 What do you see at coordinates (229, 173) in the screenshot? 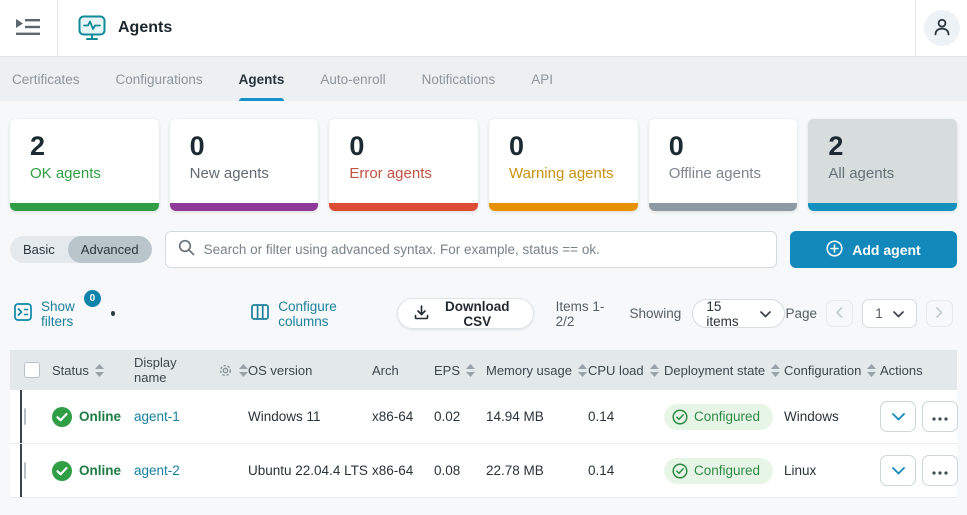
I see `stat-label: New agents` at bounding box center [229, 173].